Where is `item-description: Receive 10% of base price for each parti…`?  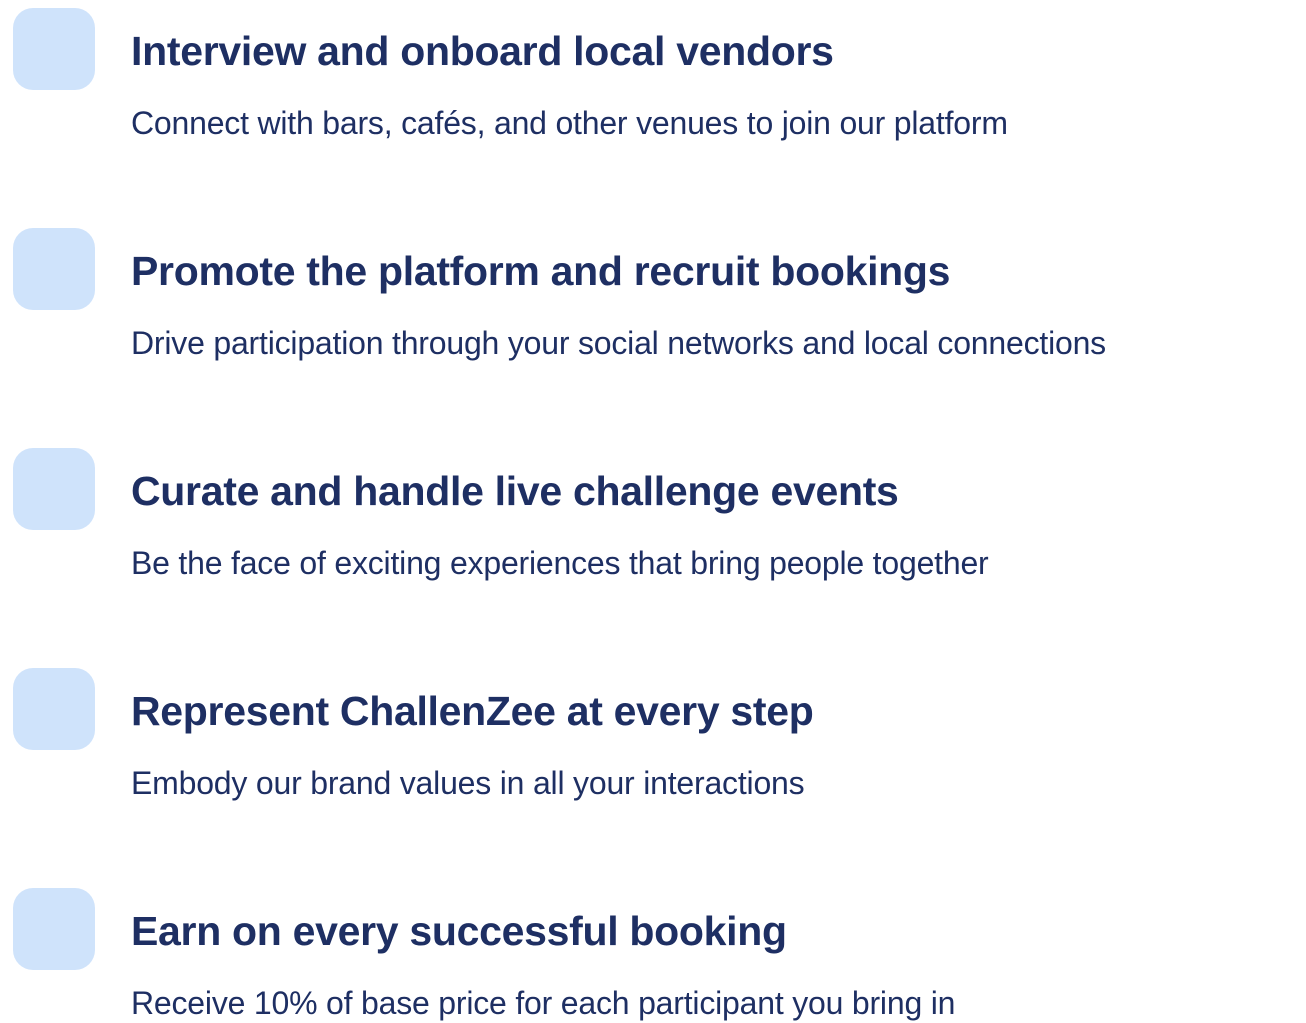 item-description: Receive 10% of base price for each parti… is located at coordinates (543, 1003).